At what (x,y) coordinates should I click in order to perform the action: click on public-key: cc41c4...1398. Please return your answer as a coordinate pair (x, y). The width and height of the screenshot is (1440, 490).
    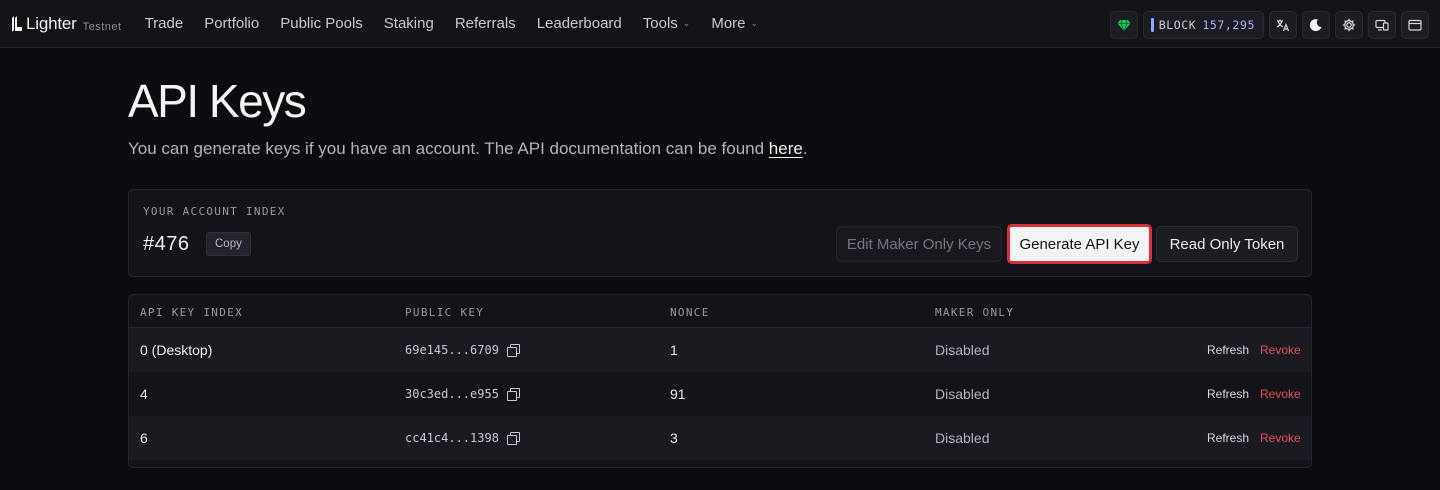
    Looking at the image, I should click on (462, 438).